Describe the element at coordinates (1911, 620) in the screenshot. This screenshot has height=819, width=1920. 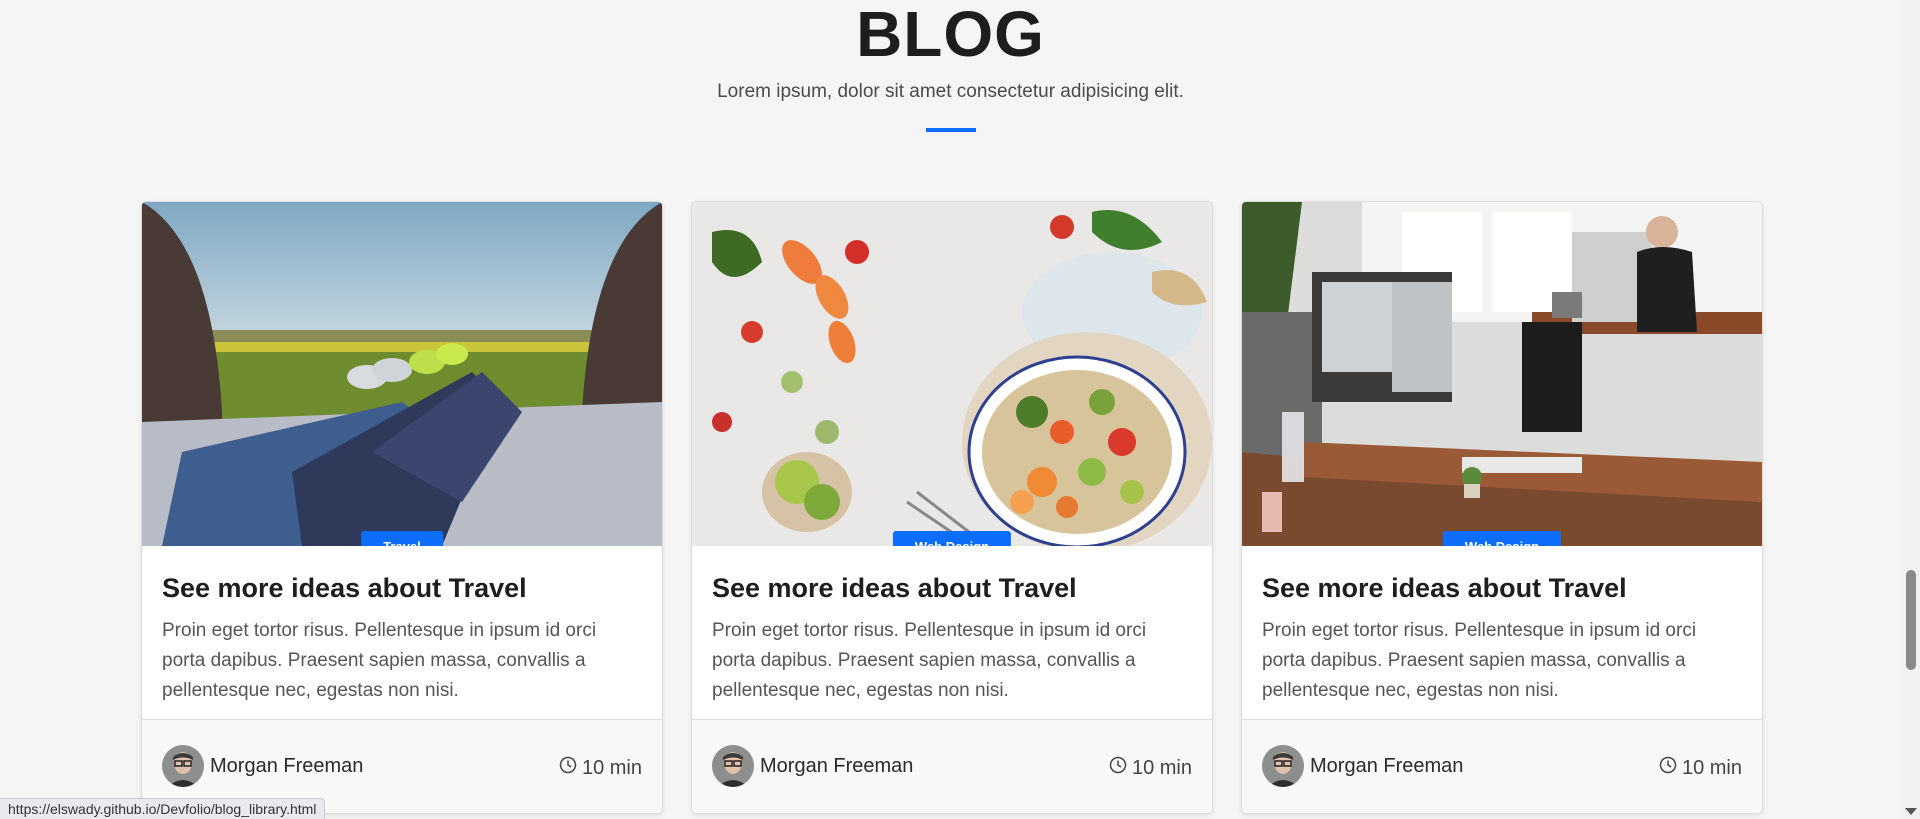
I see `scrollbar-thumb` at that location.